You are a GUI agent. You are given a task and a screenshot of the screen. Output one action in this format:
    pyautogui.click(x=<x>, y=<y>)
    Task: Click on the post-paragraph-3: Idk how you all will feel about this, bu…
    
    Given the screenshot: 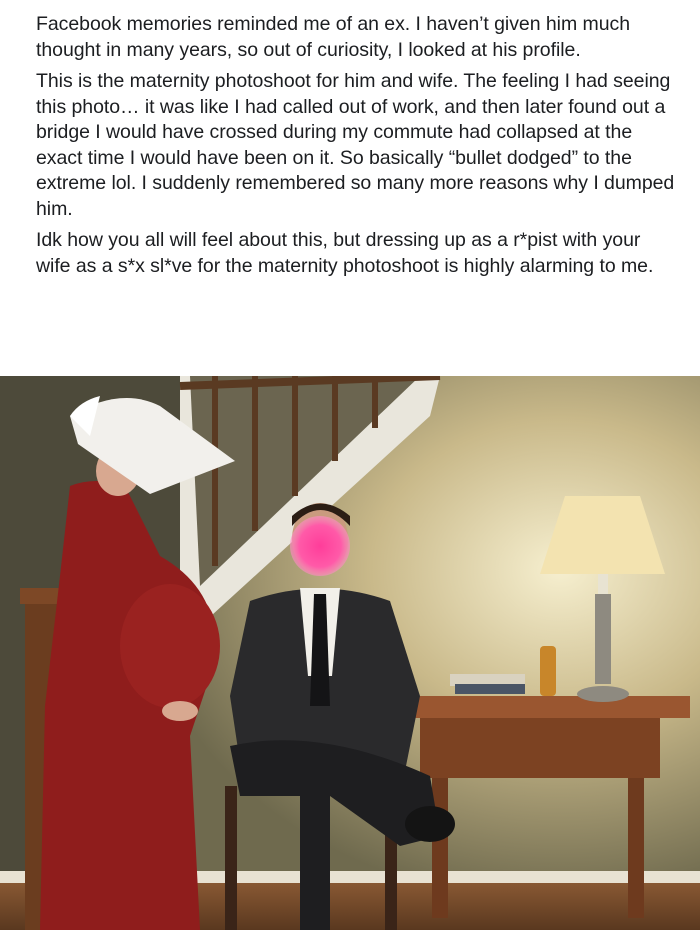 What is the action you would take?
    pyautogui.click(x=345, y=253)
    